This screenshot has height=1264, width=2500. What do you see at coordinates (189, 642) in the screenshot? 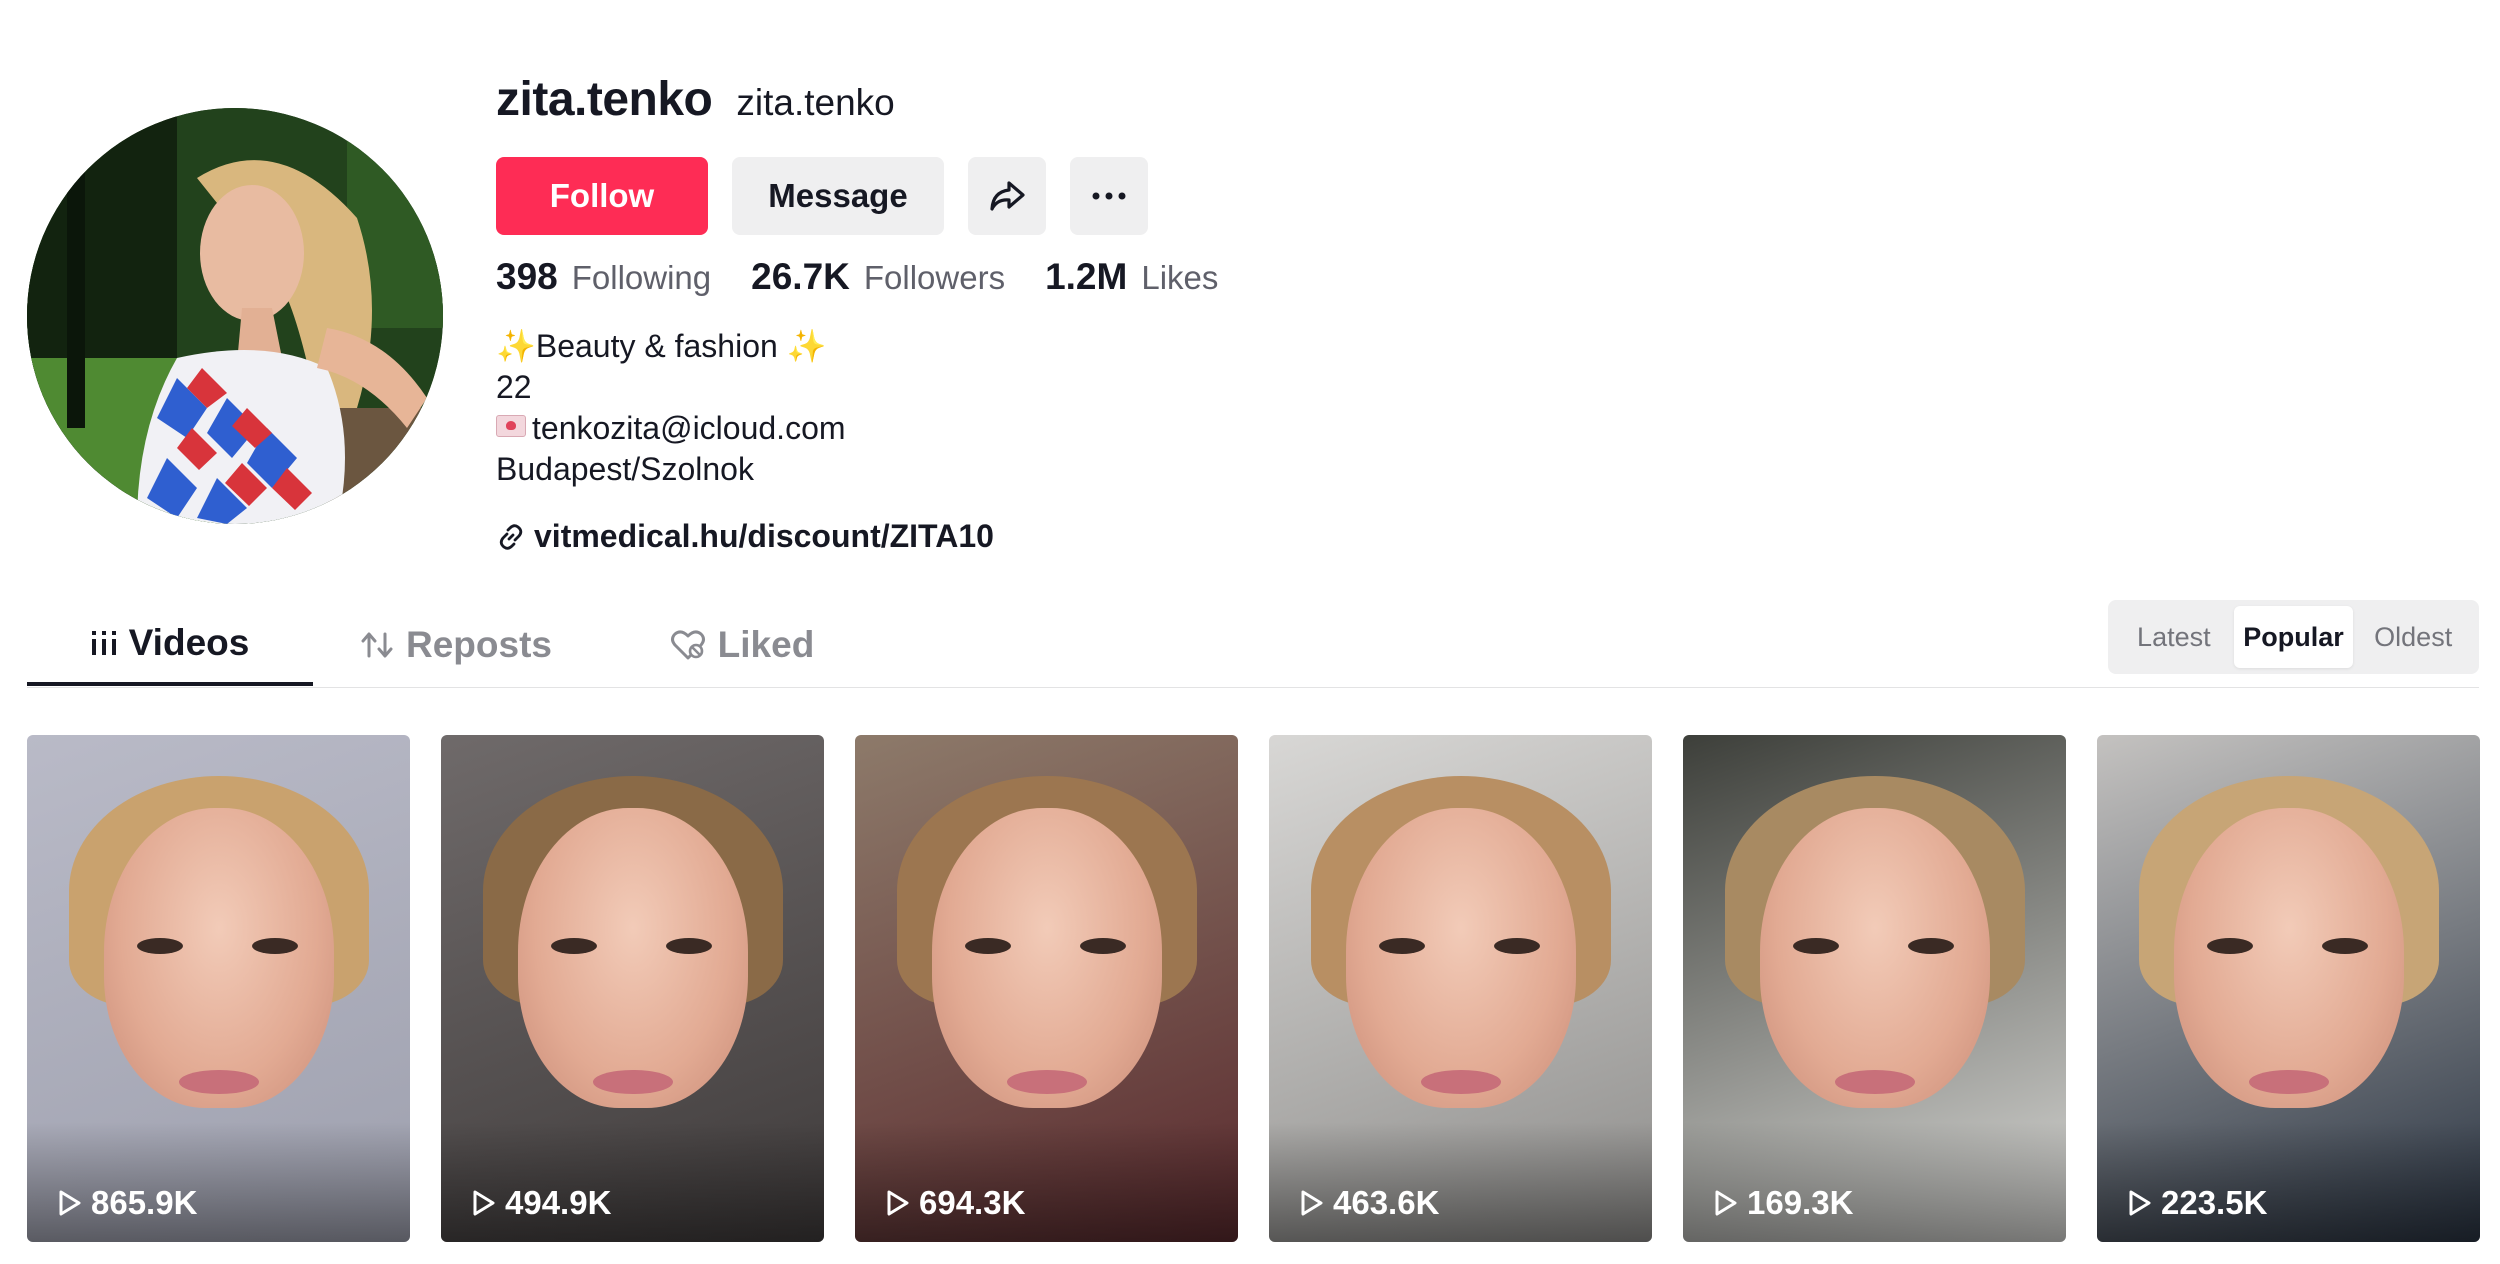
I see `tab-label: Videos` at bounding box center [189, 642].